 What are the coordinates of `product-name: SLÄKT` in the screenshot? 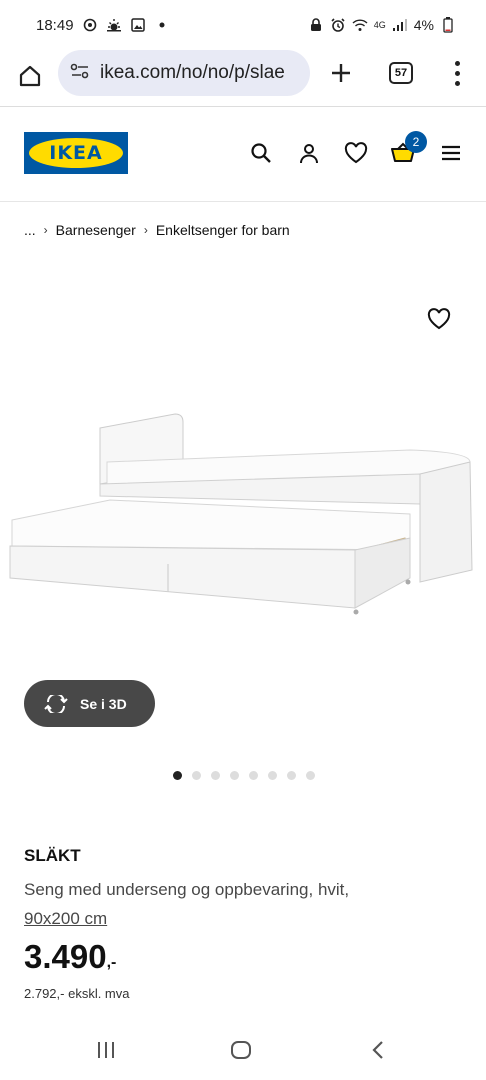 It's located at (52, 856).